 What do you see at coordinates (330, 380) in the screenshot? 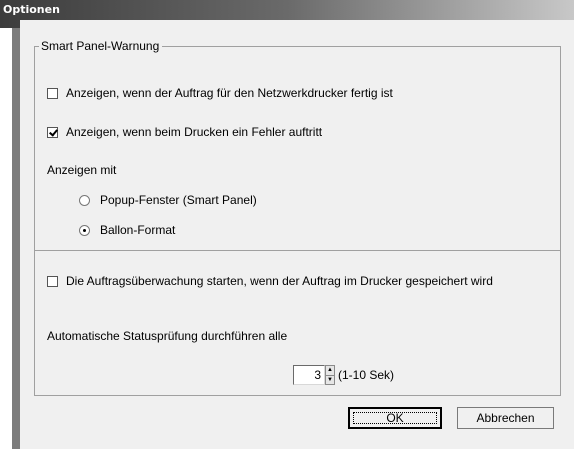
I see `spin-down-icon: ▼` at bounding box center [330, 380].